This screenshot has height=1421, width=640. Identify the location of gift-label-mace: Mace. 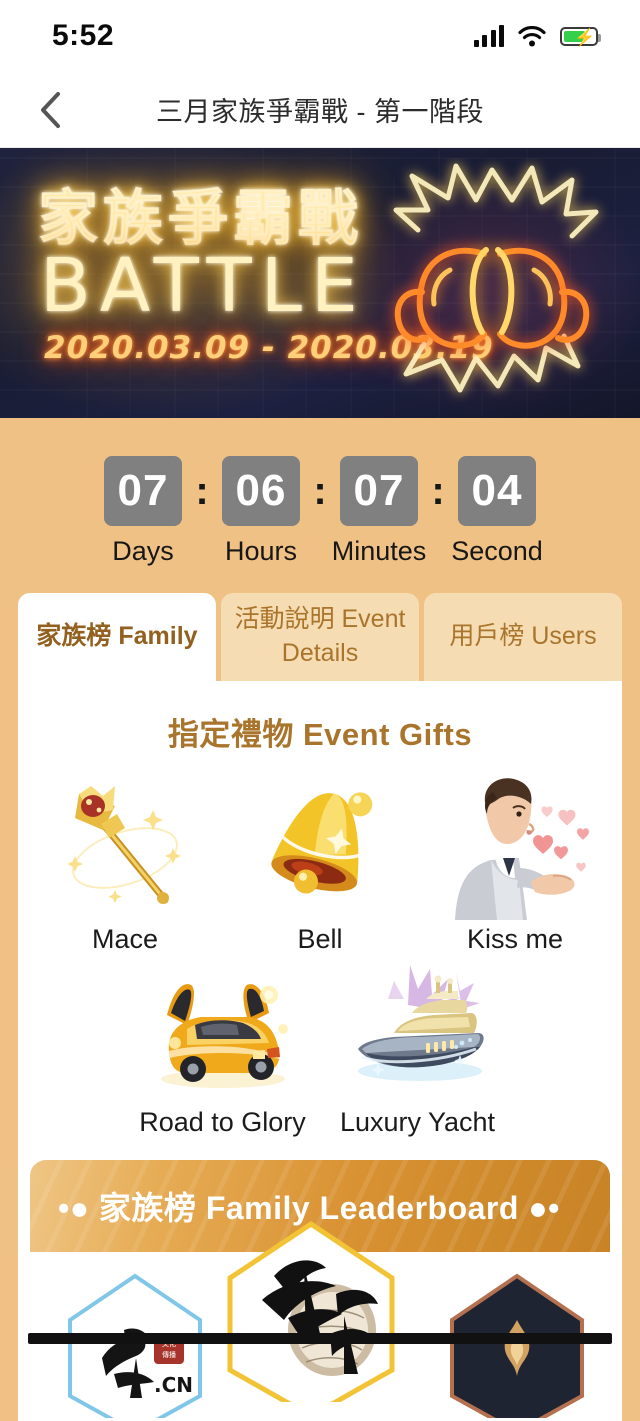
(125, 939).